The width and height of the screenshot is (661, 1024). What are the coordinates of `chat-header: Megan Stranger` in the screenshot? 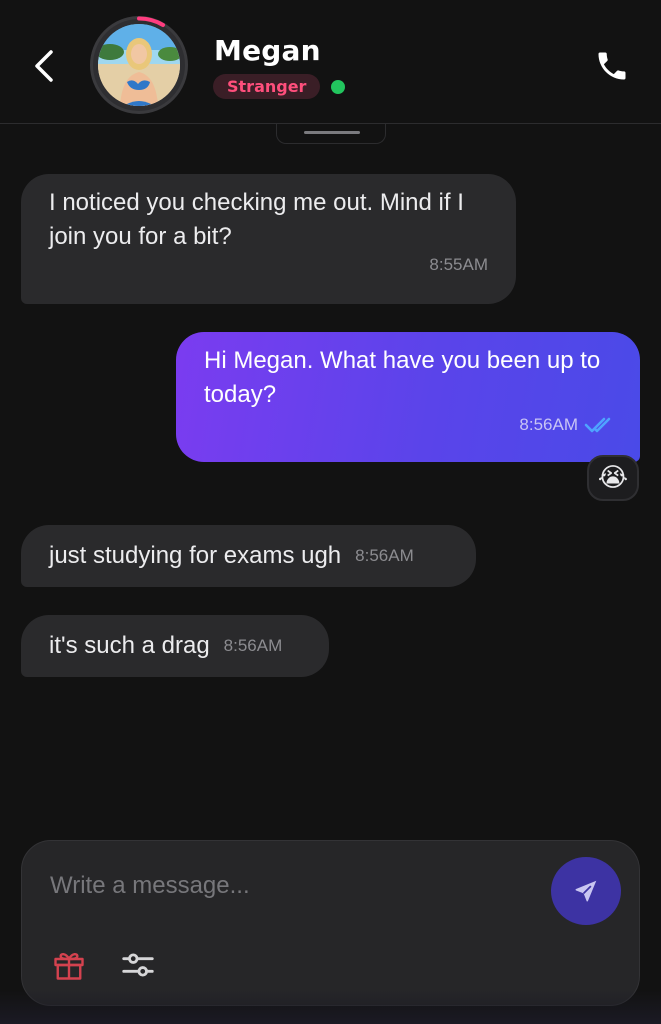 It's located at (330, 62).